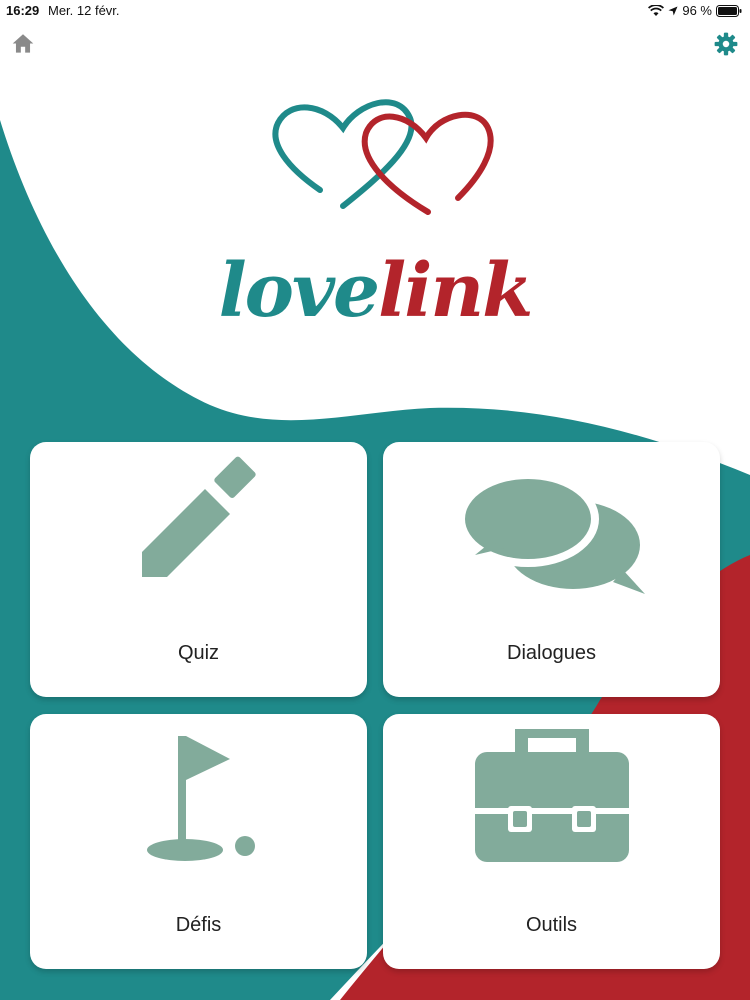  Describe the element at coordinates (375, 10) in the screenshot. I see `status-bar: 16:29 Mer. 12 févr. 96 %` at that location.